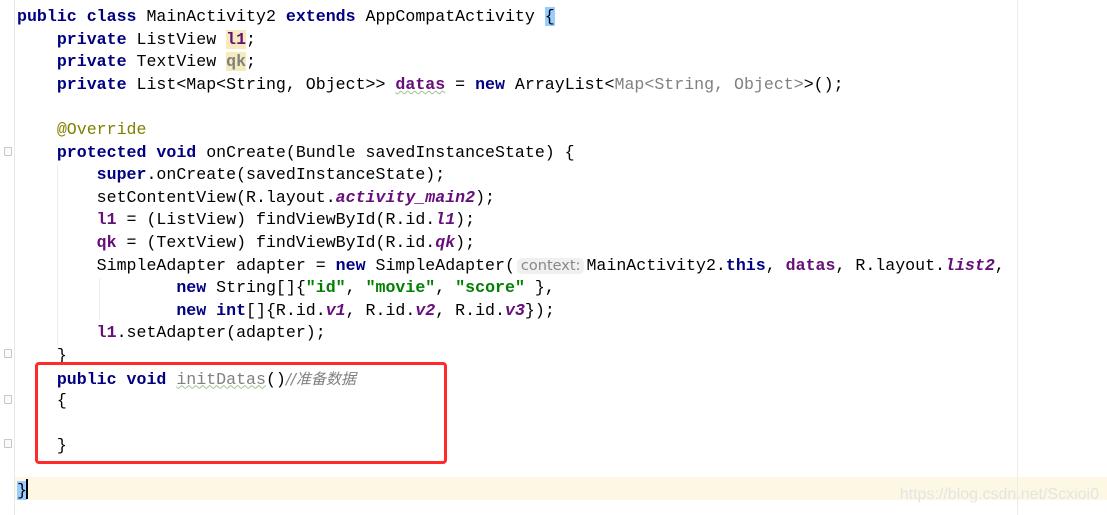  What do you see at coordinates (490, 288) in the screenshot?
I see `code-token: "score"` at bounding box center [490, 288].